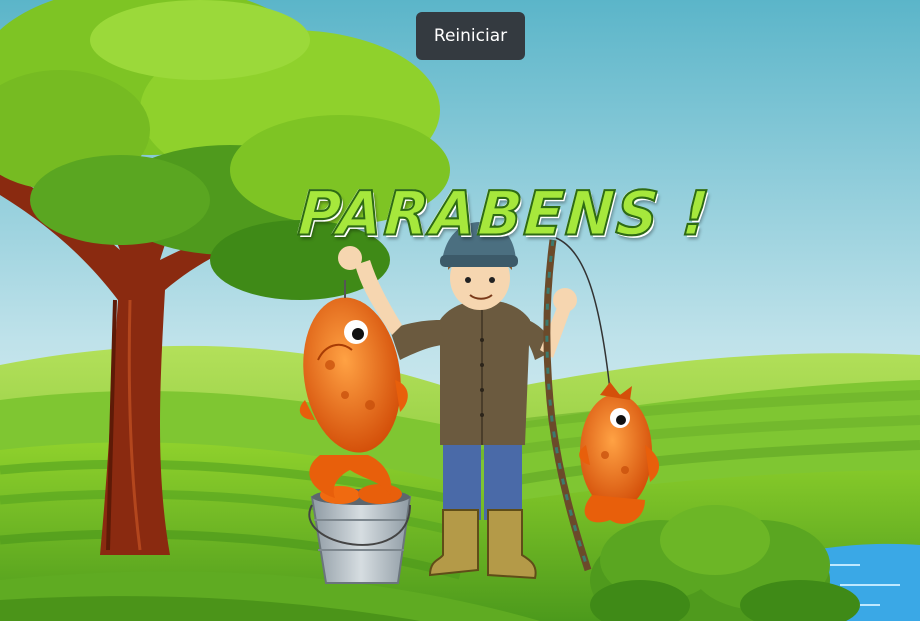  Describe the element at coordinates (470, 36) in the screenshot. I see `restart-button: Reiniciar` at that location.